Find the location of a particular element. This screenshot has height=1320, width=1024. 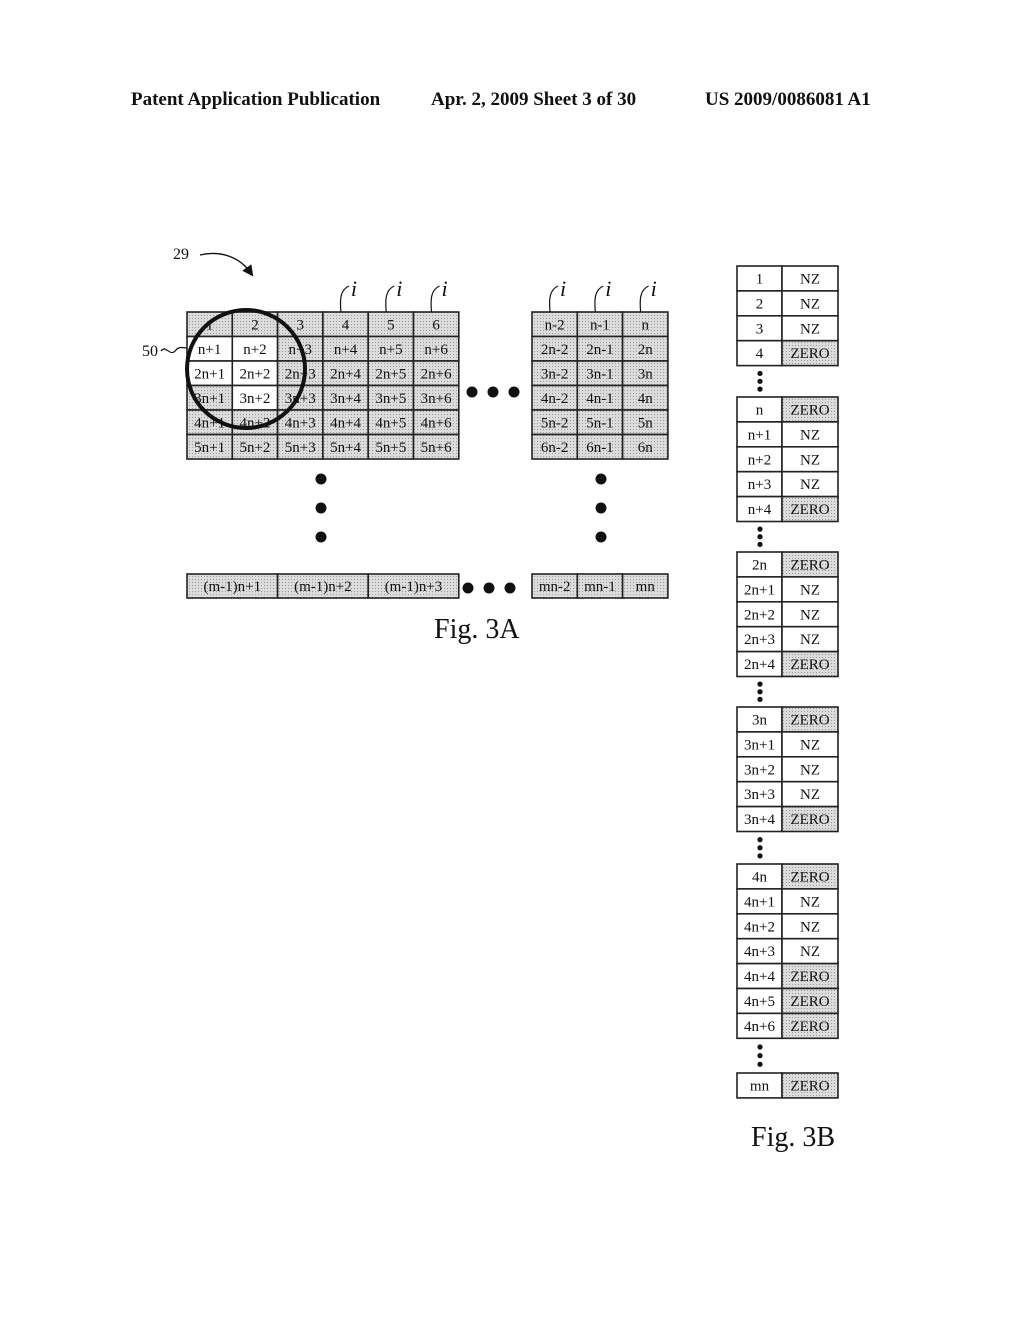

matrix-cell: 6n-1 is located at coordinates (600, 446).